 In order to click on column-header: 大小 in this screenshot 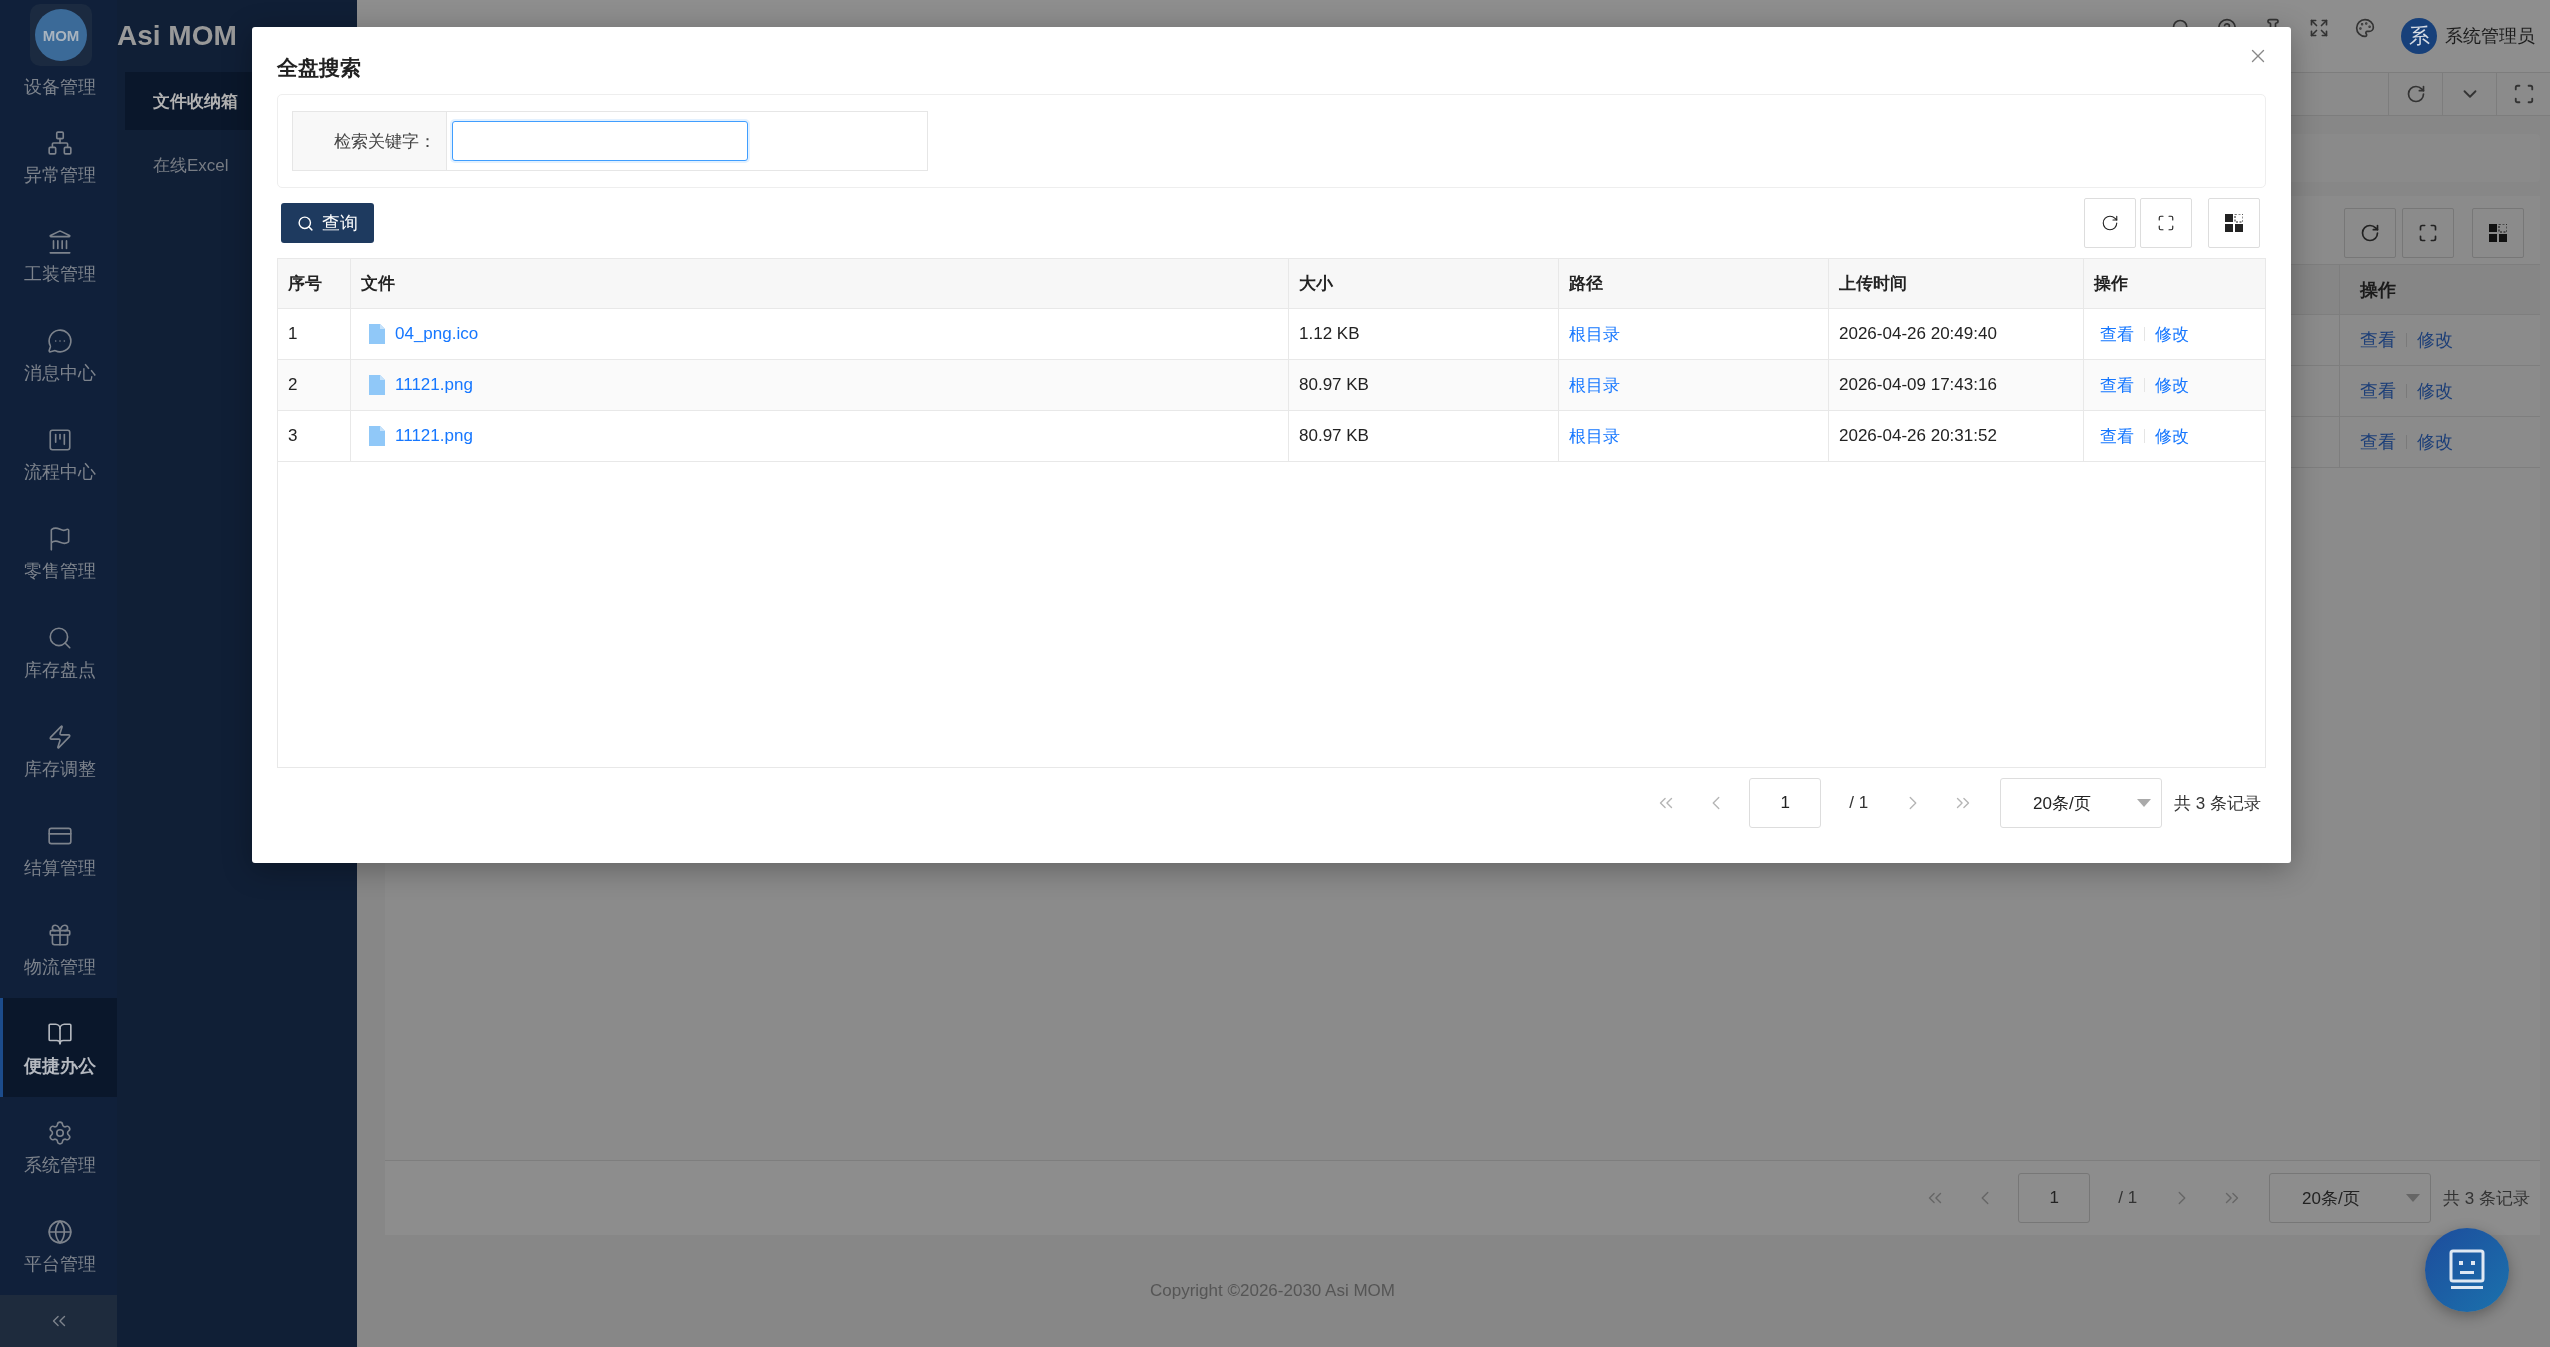, I will do `click(1316, 284)`.